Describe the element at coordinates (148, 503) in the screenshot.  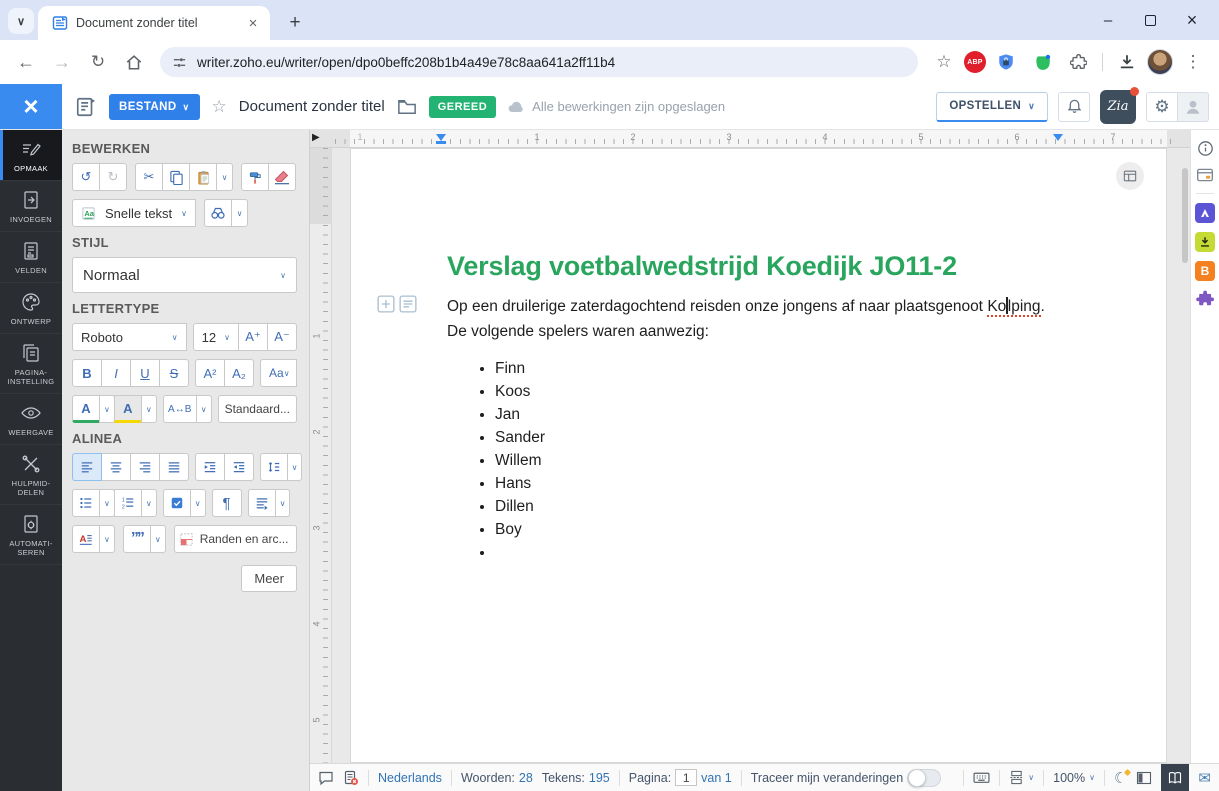
I see `numbered-list-chevron` at that location.